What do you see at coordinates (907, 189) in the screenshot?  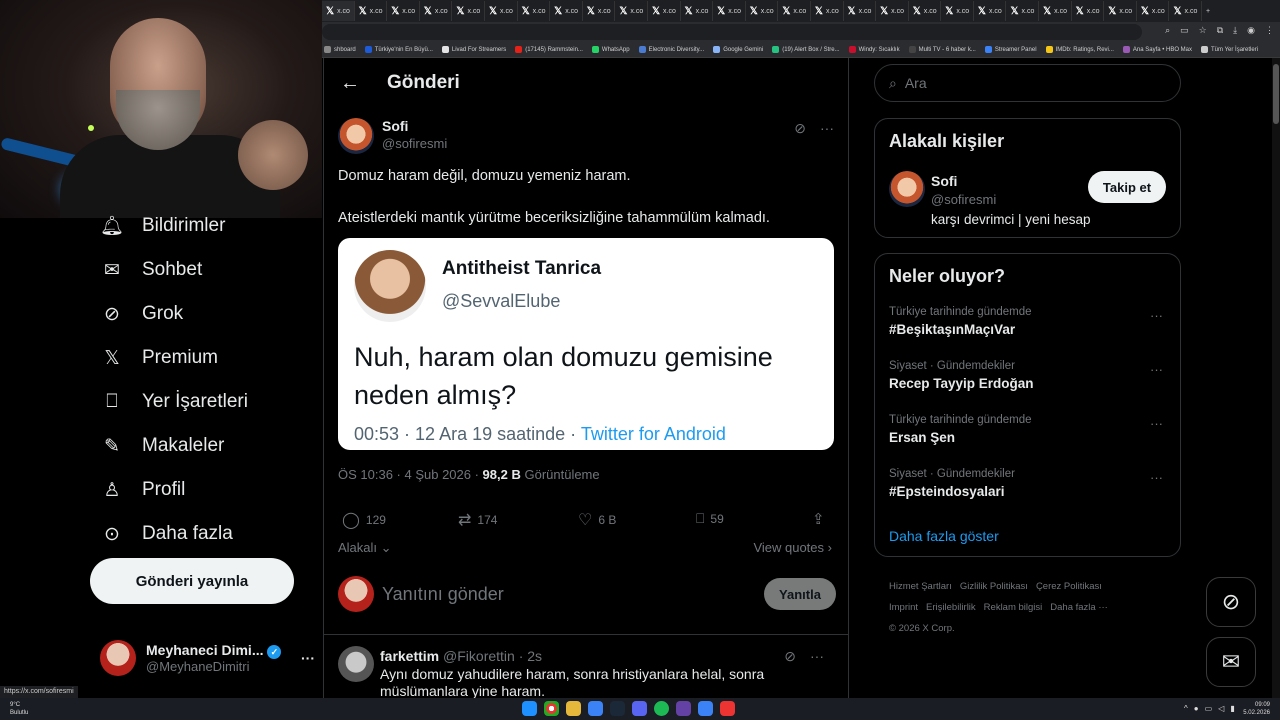 I see `related-avatar` at bounding box center [907, 189].